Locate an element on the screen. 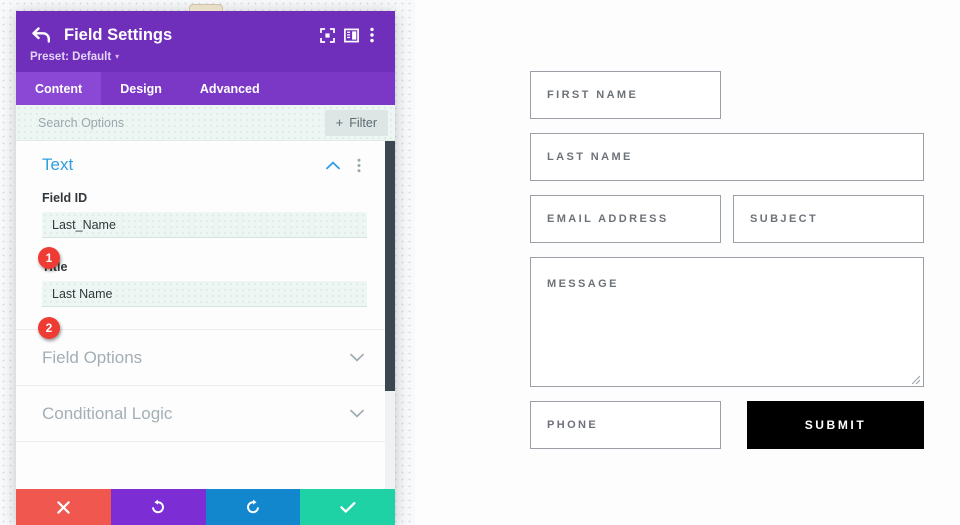  chevron-up-icon is located at coordinates (333, 165).